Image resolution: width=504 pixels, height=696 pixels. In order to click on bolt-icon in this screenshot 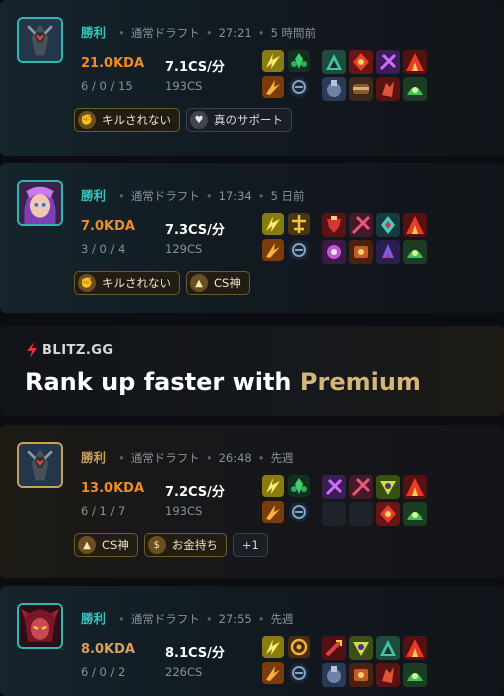, I will do `click(32, 350)`.